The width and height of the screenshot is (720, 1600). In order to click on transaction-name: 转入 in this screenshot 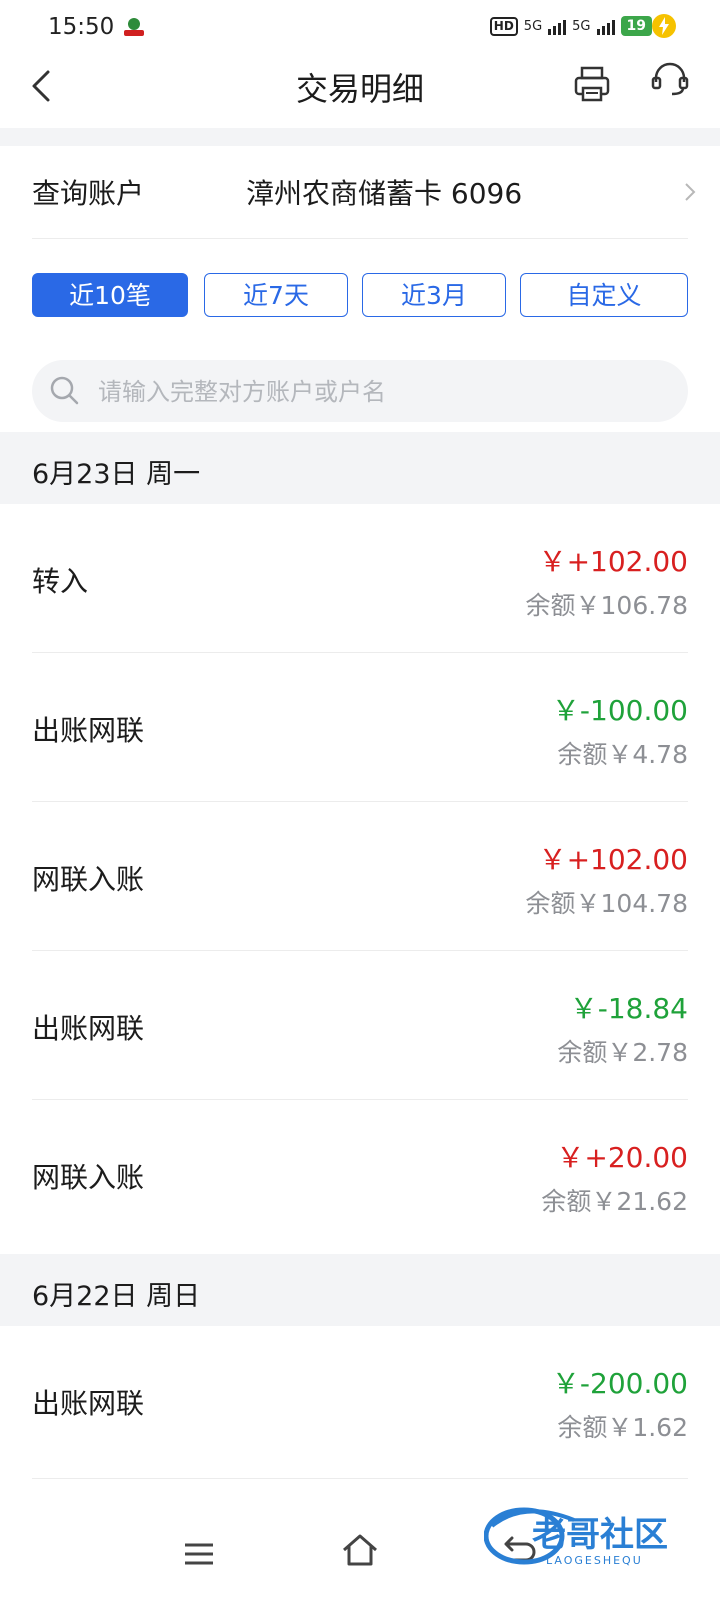, I will do `click(60, 581)`.